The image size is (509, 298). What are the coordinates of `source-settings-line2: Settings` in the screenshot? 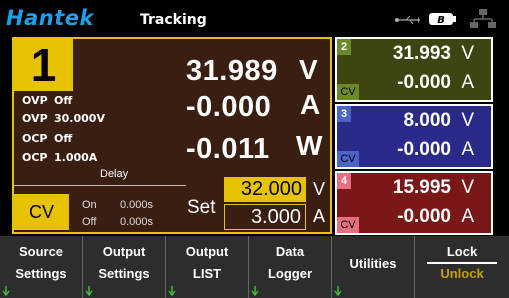 It's located at (41, 273).